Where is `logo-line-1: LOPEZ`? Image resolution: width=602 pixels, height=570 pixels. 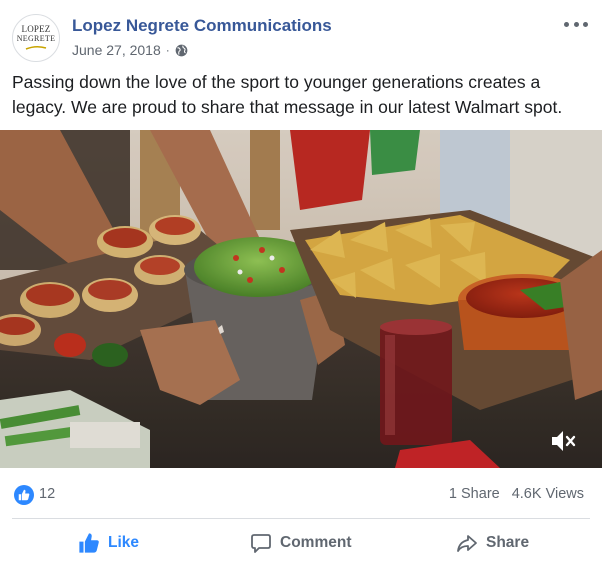 logo-line-1: LOPEZ is located at coordinates (36, 29).